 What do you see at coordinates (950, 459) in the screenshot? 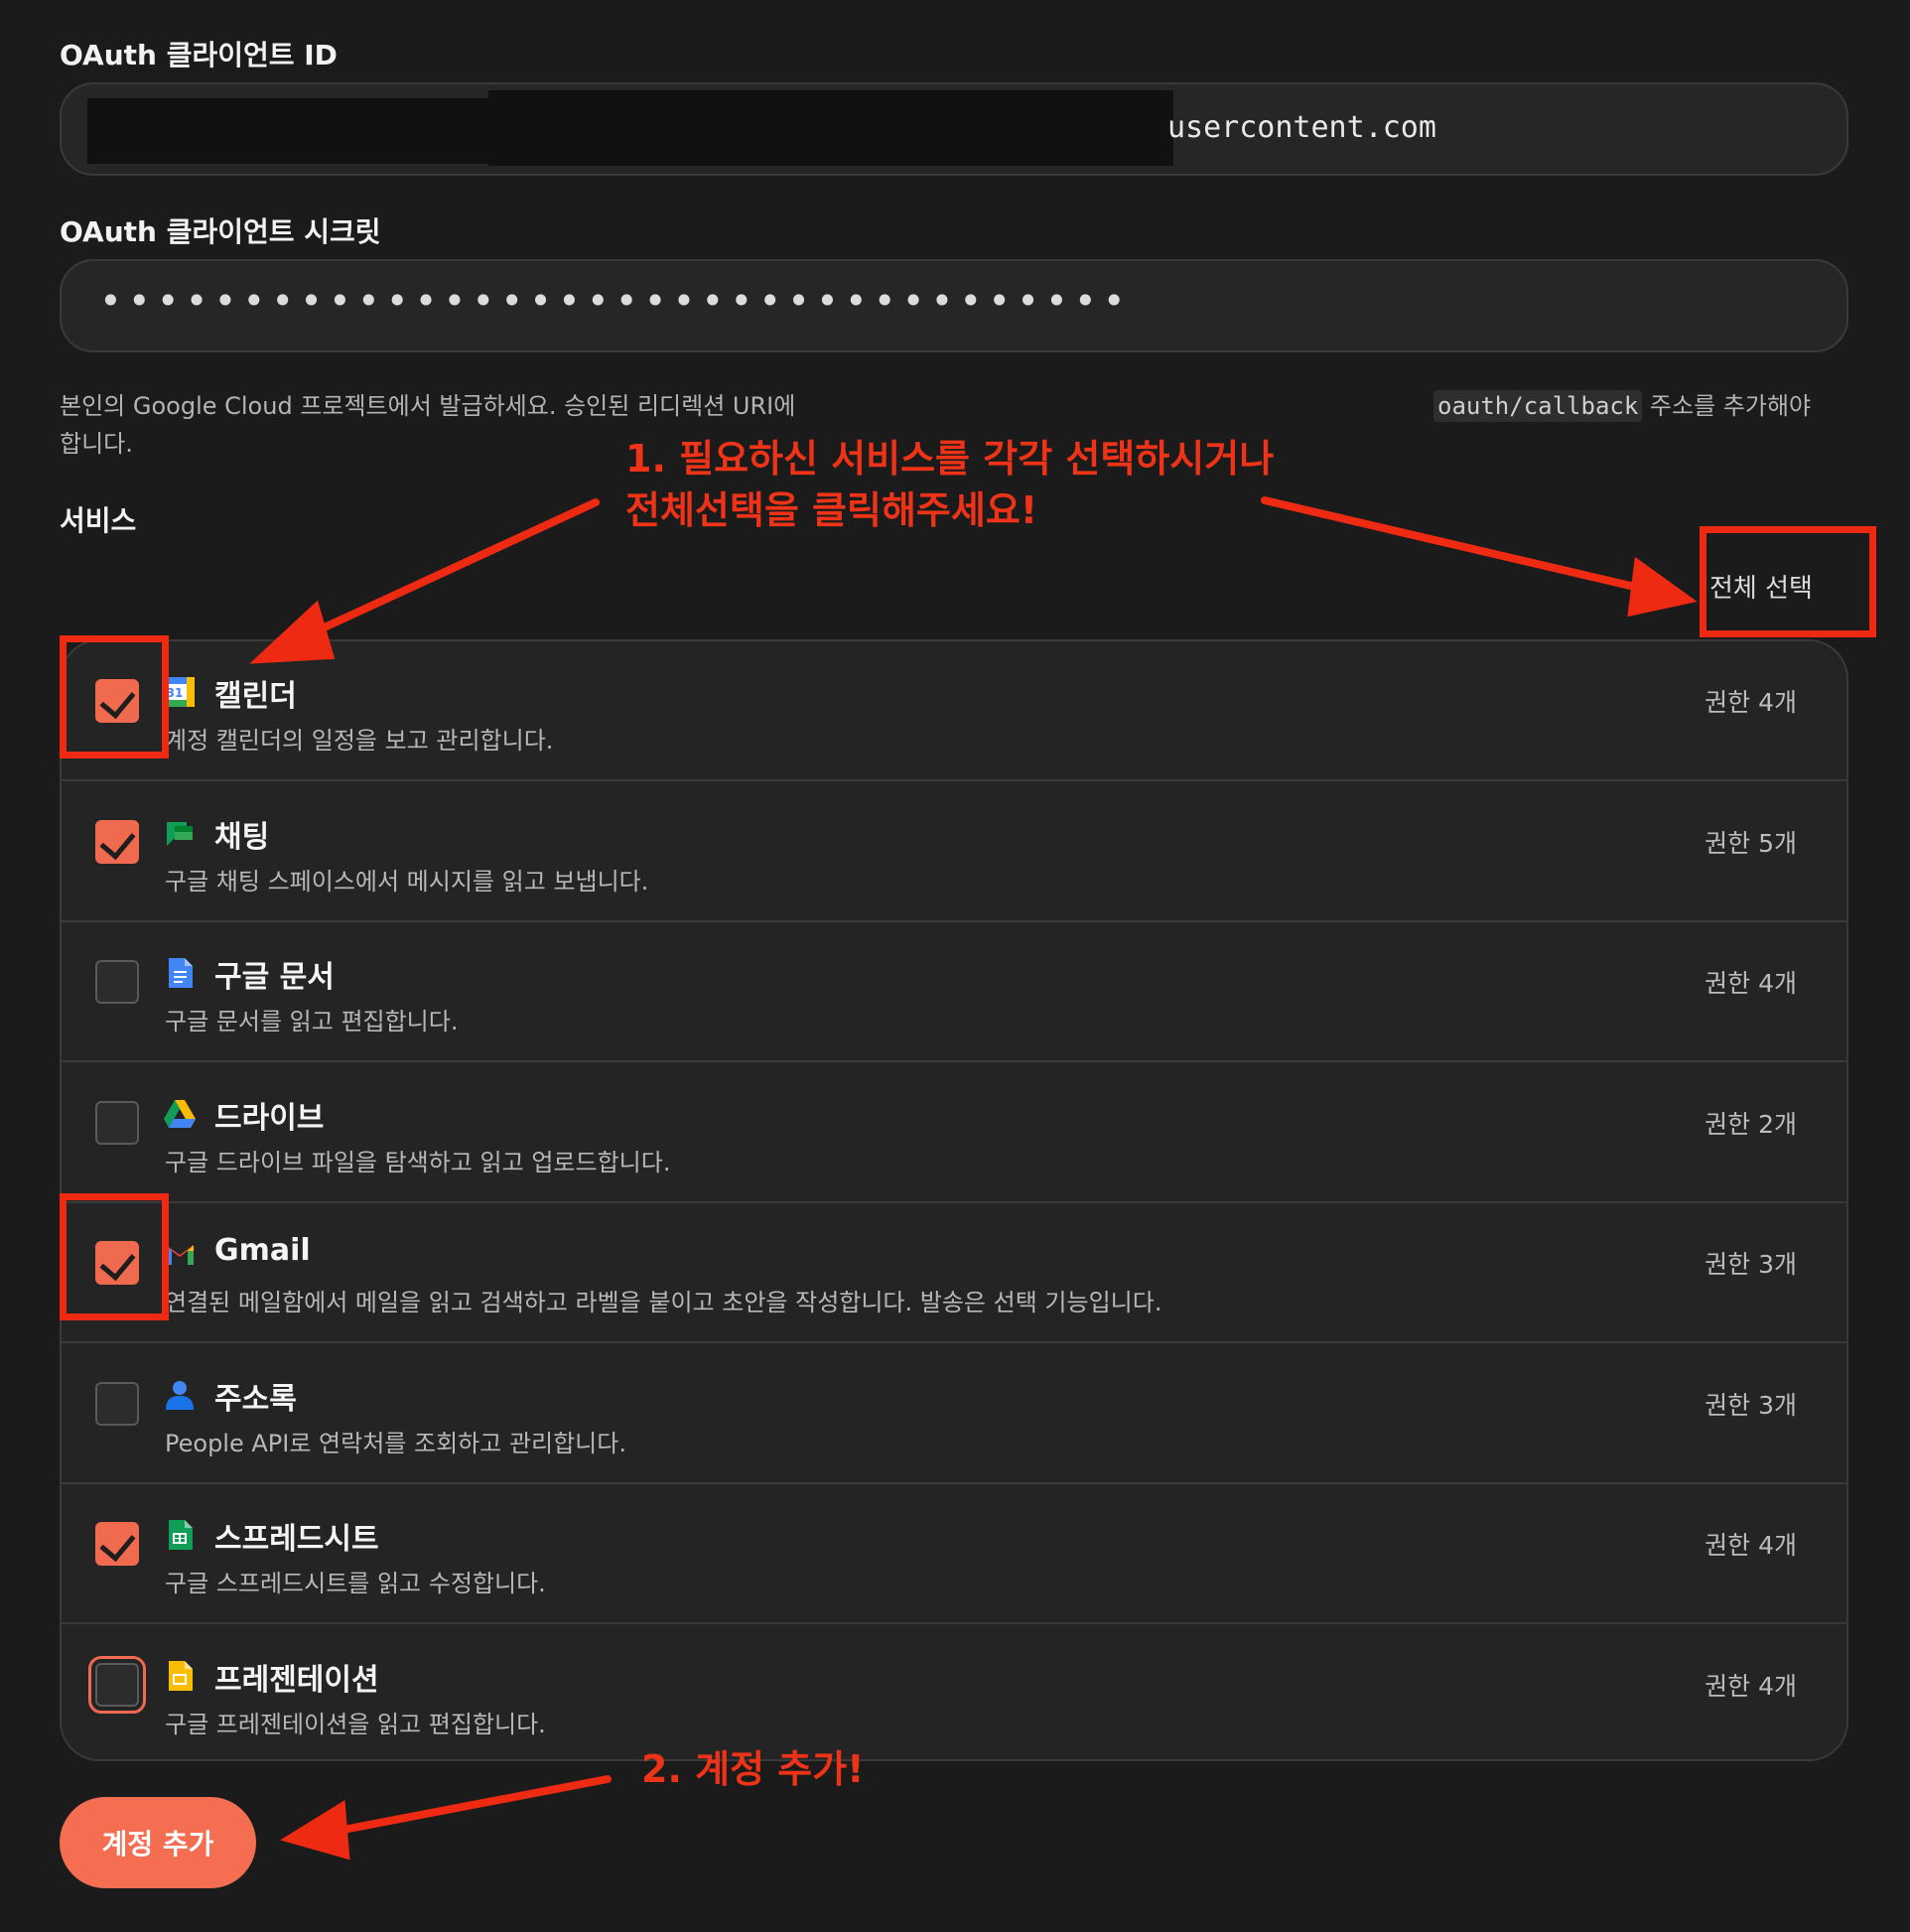
I see `annotation-step1-line1: 1. 필요하신 서비스를 각각 선택하시거나` at bounding box center [950, 459].